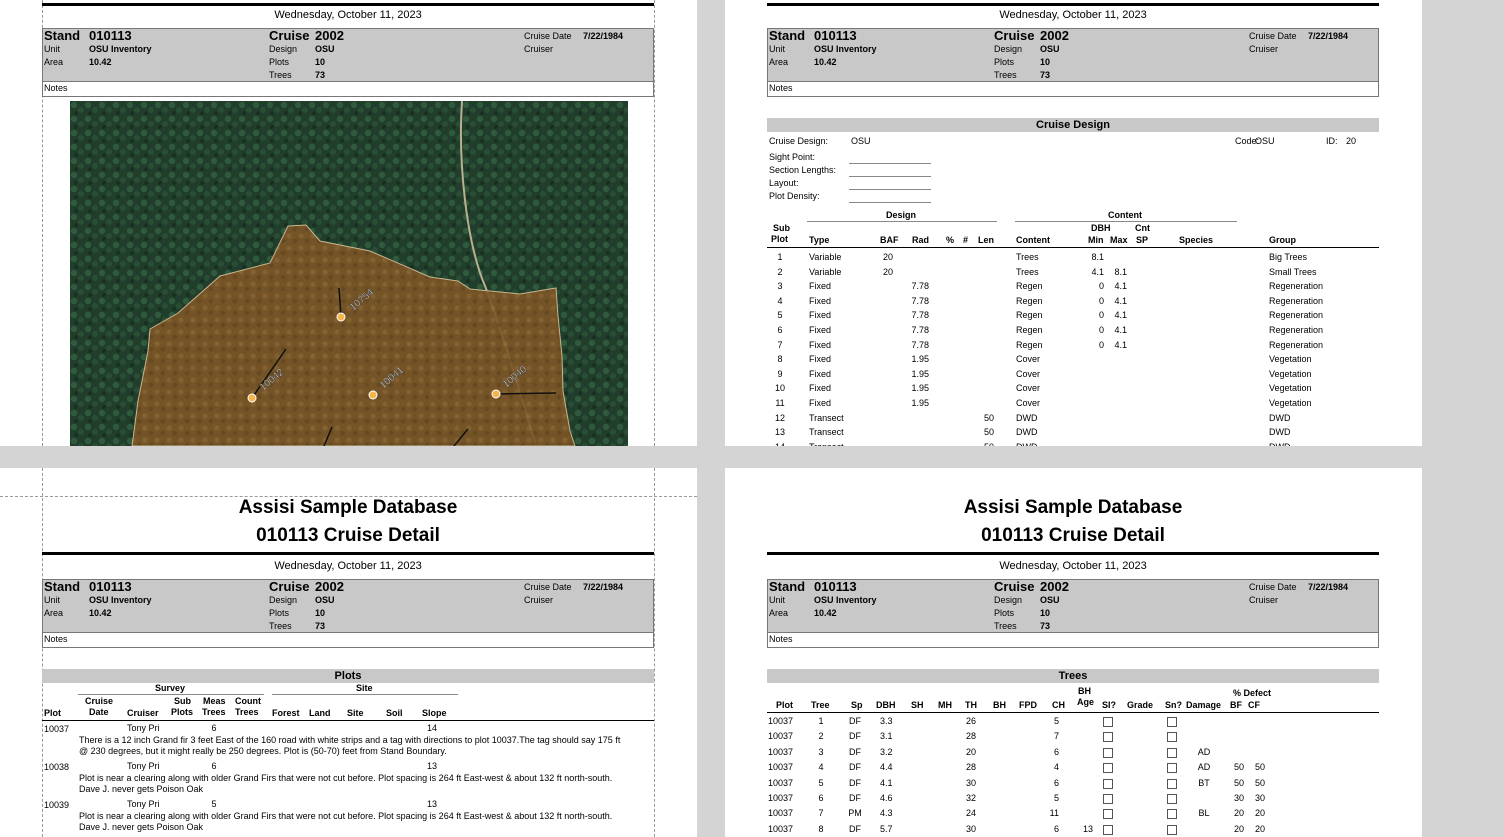 Image resolution: width=1504 pixels, height=837 pixels. I want to click on tree-cell-cf: 50, so click(1259, 782).